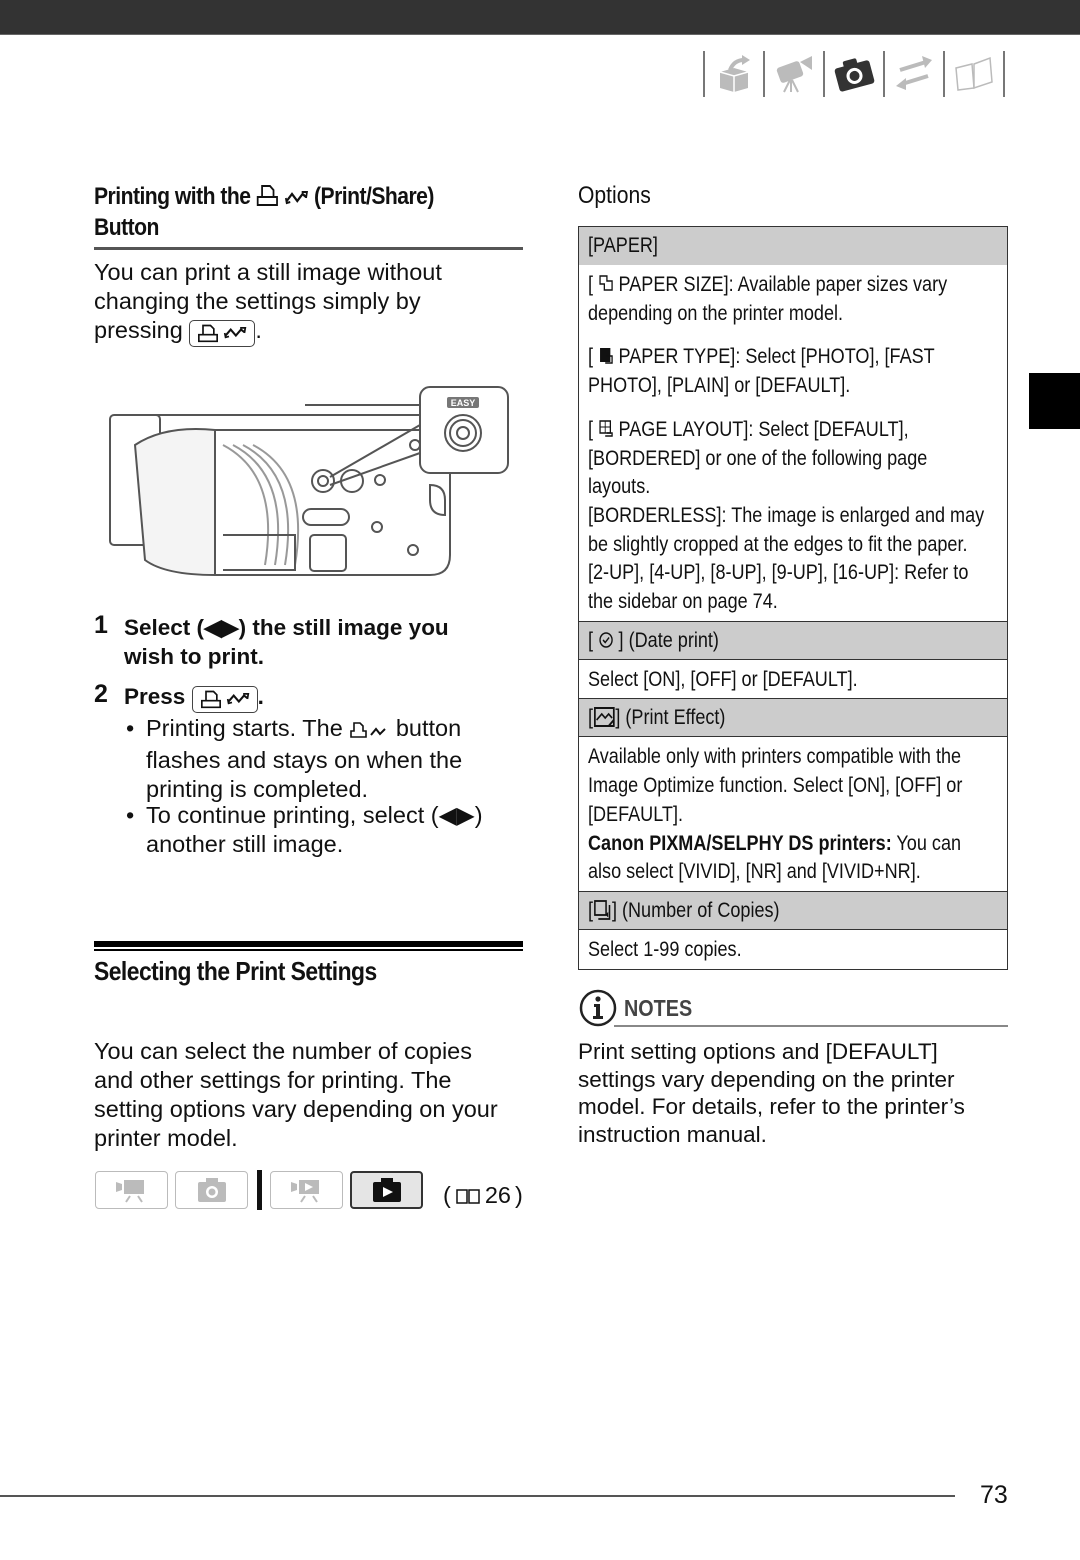  Describe the element at coordinates (314, 815) in the screenshot. I see `bullet-line: To continue printing, select (◀▶)` at that location.